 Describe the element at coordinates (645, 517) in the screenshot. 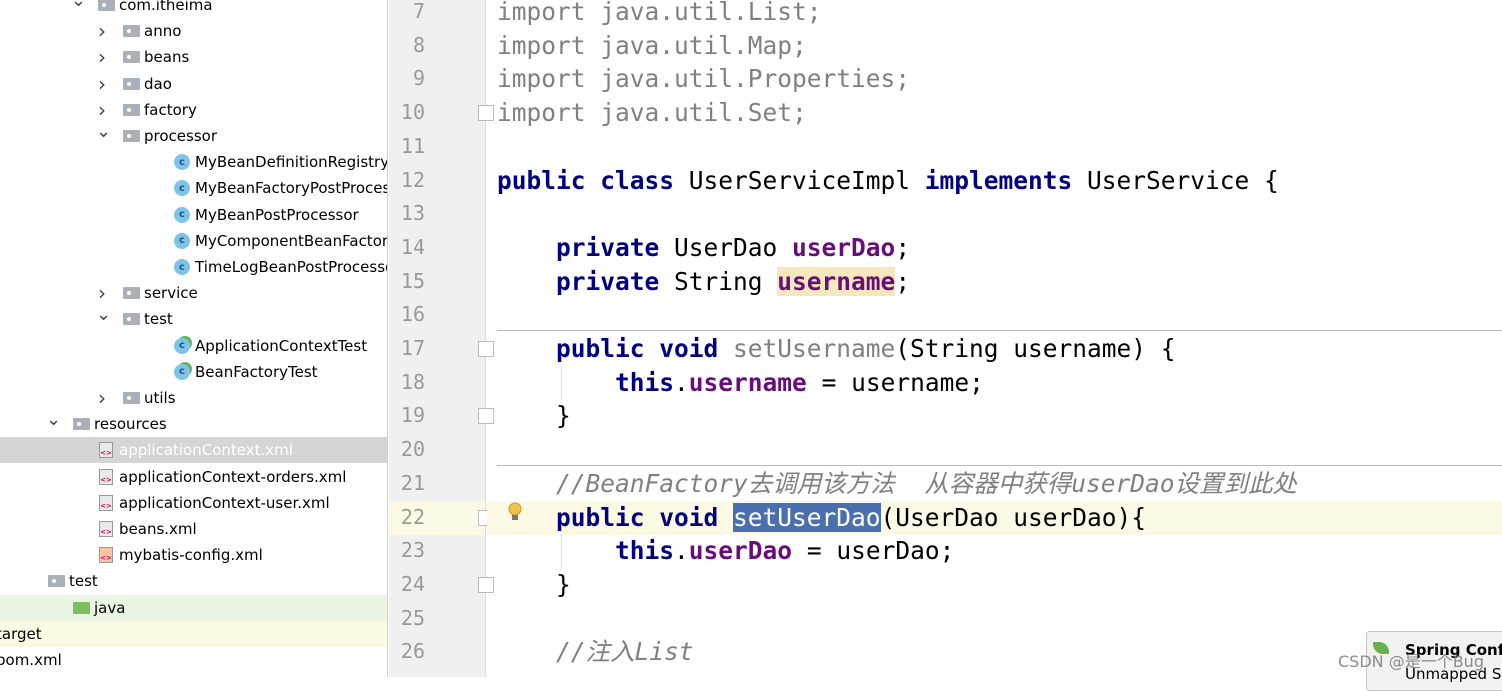

I see `code-token: public void` at that location.